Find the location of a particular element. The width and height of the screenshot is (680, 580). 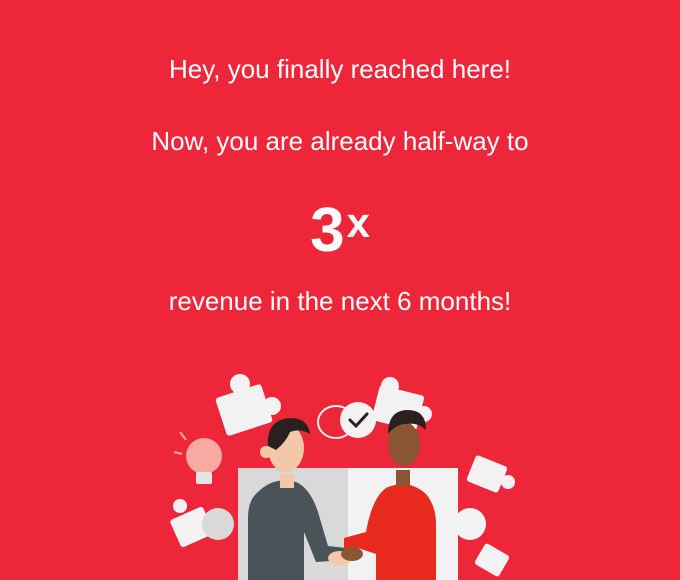

goal-text: revenue in the next 6 months! is located at coordinates (340, 301).